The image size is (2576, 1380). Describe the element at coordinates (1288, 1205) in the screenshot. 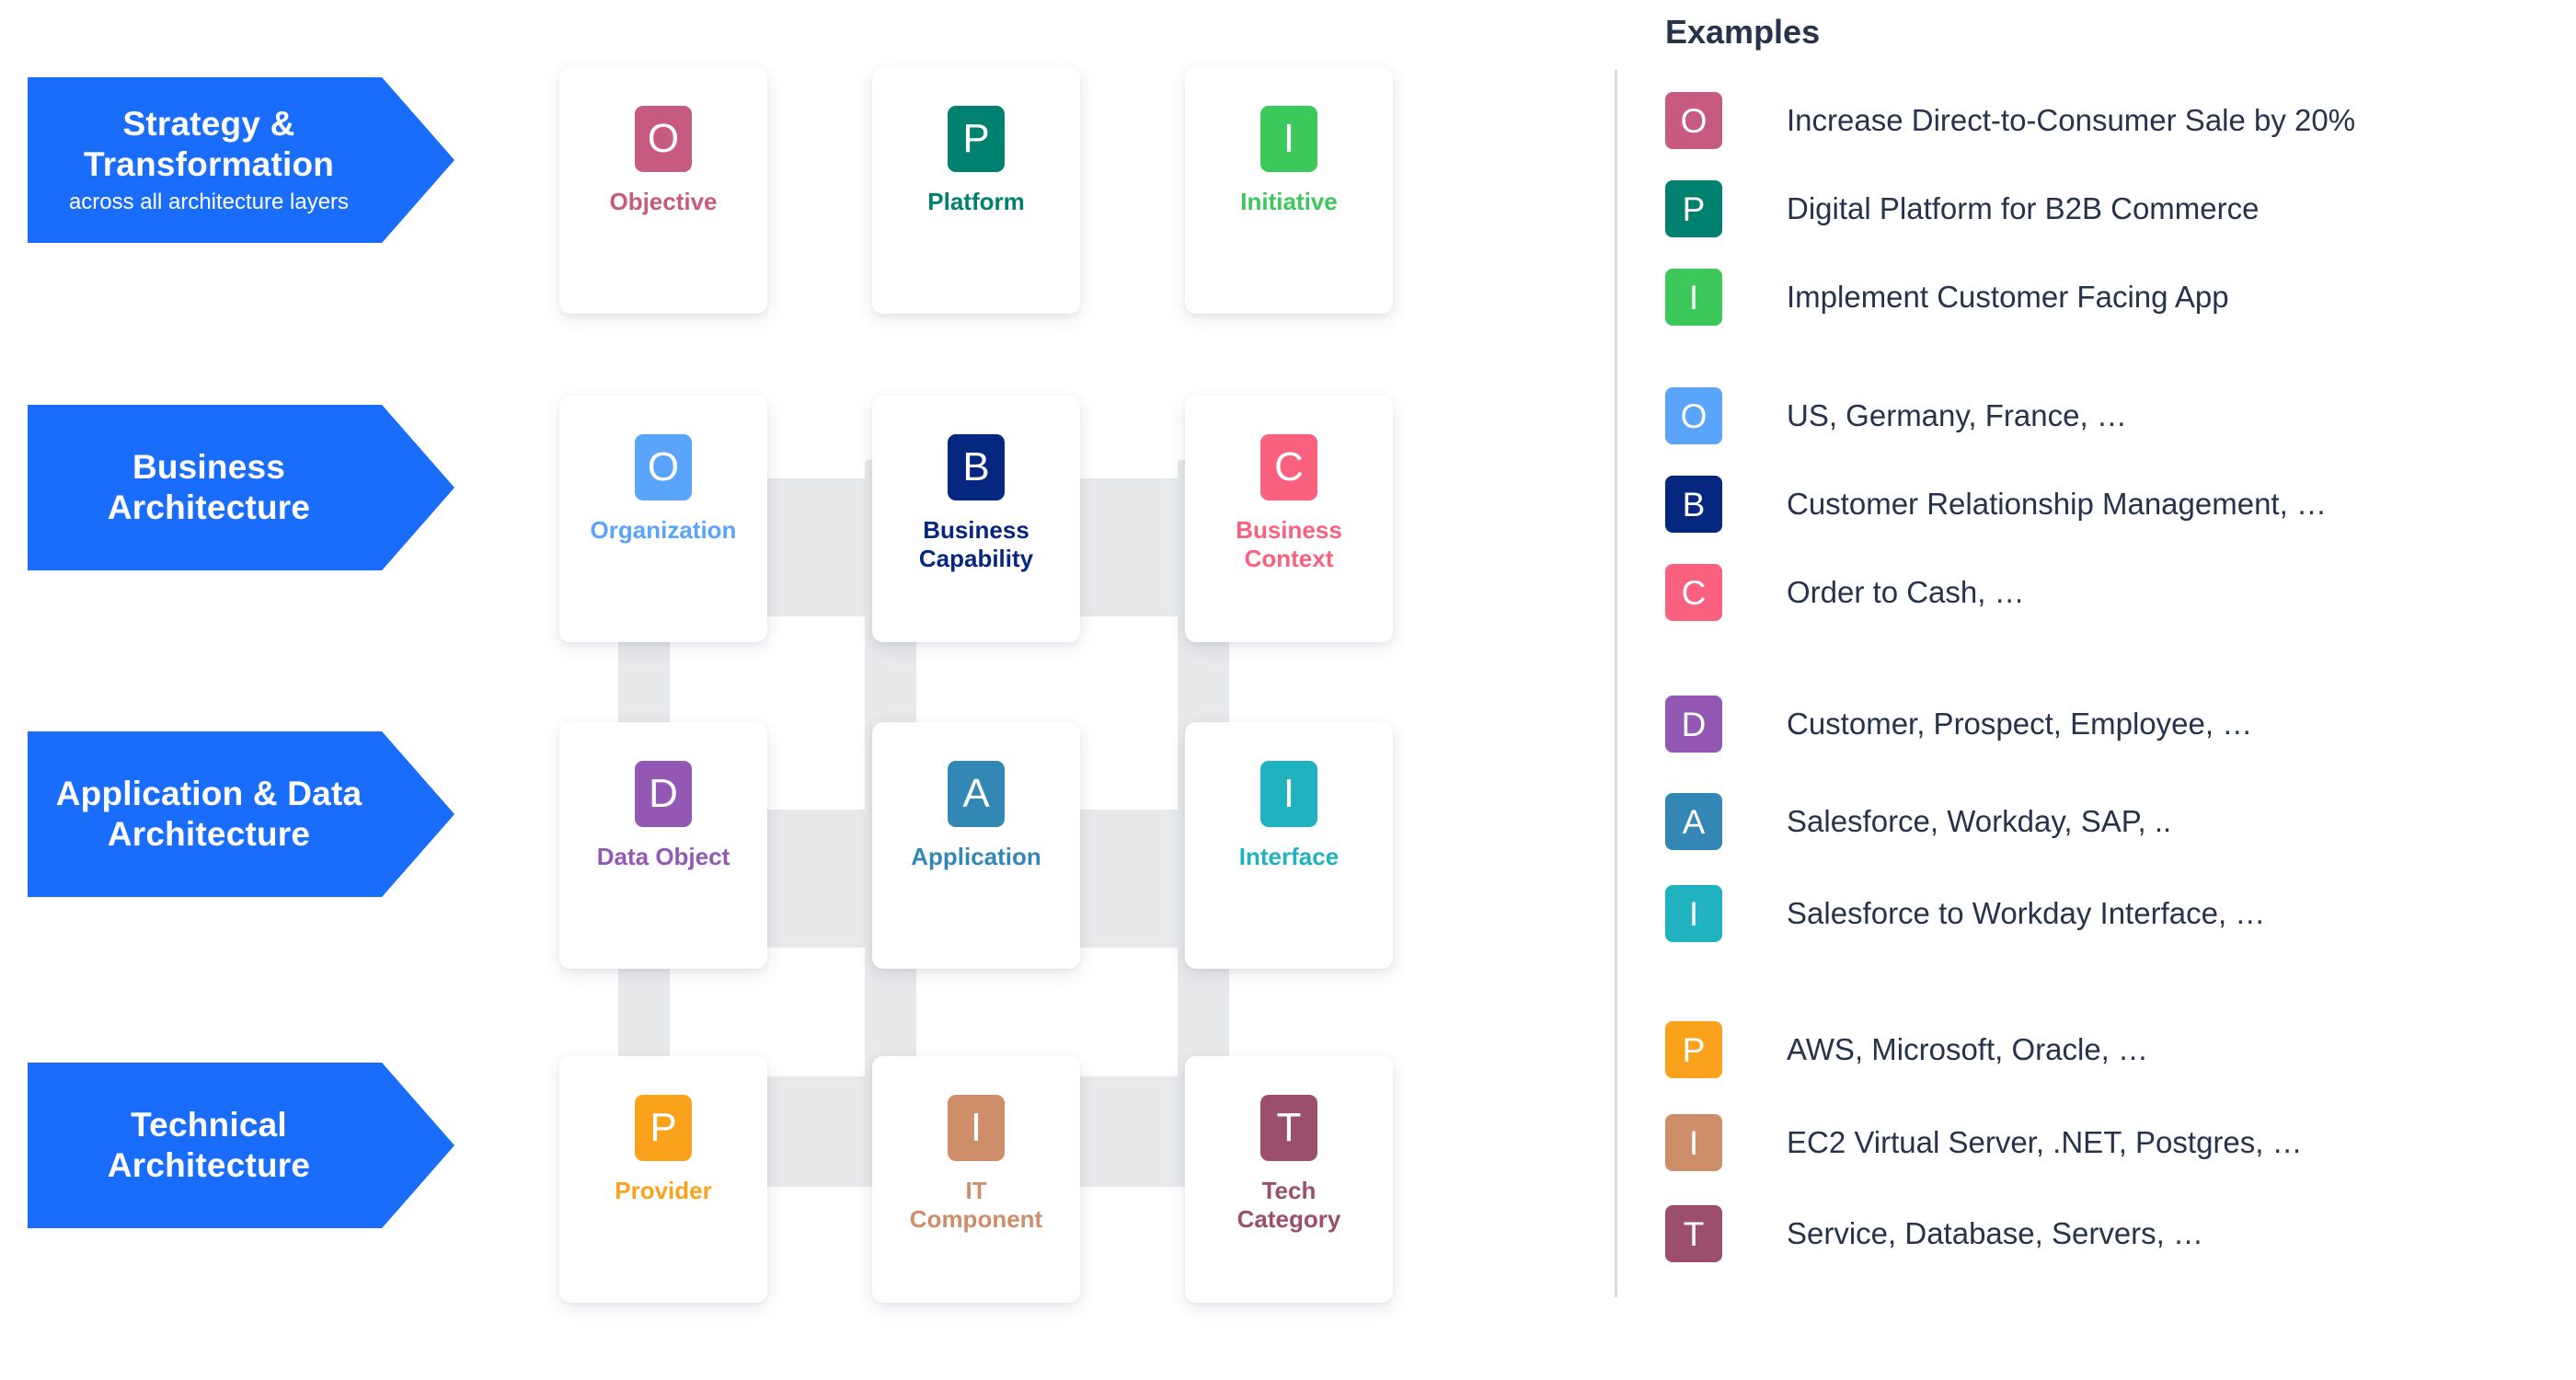

I see `element-card-label: Tech Category` at that location.